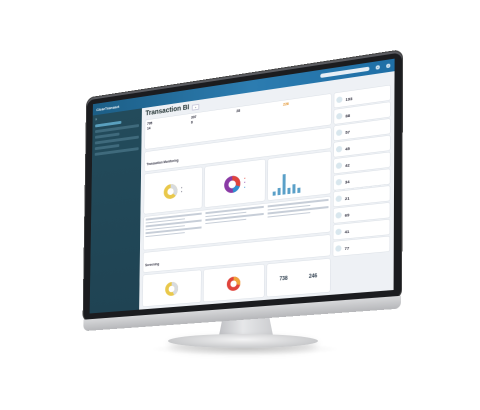 This screenshot has width=480, height=410. Describe the element at coordinates (362, 188) in the screenshot. I see `right-panel: 193 88 57 45 42 34 21 69 41 77` at that location.